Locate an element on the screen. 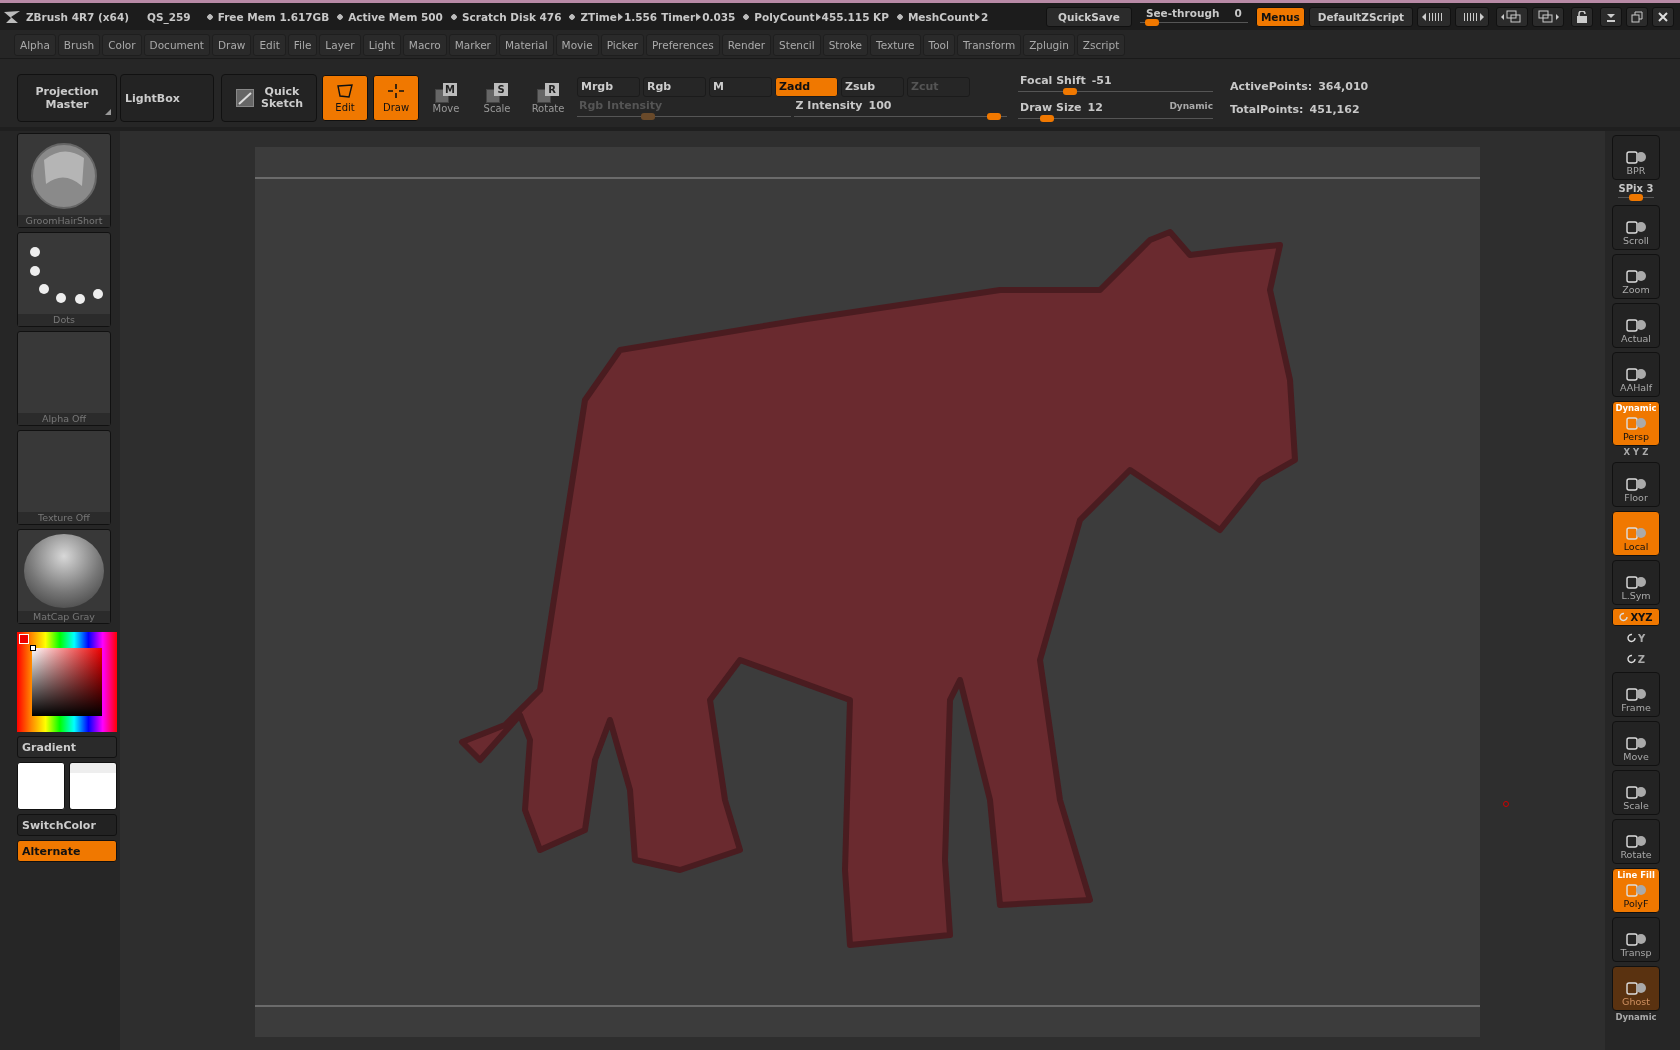  view-tool-button: Rotate is located at coordinates (1636, 841).